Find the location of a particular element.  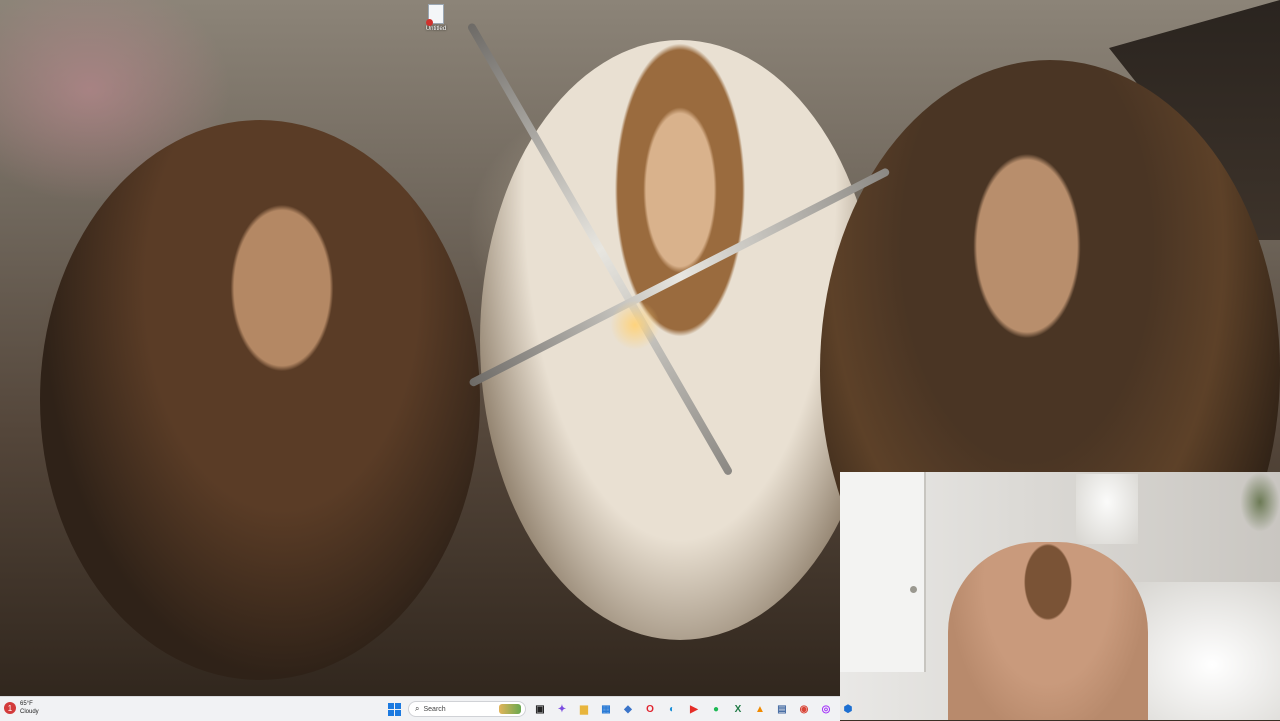

taskbar-app-opera: O is located at coordinates (650, 709).